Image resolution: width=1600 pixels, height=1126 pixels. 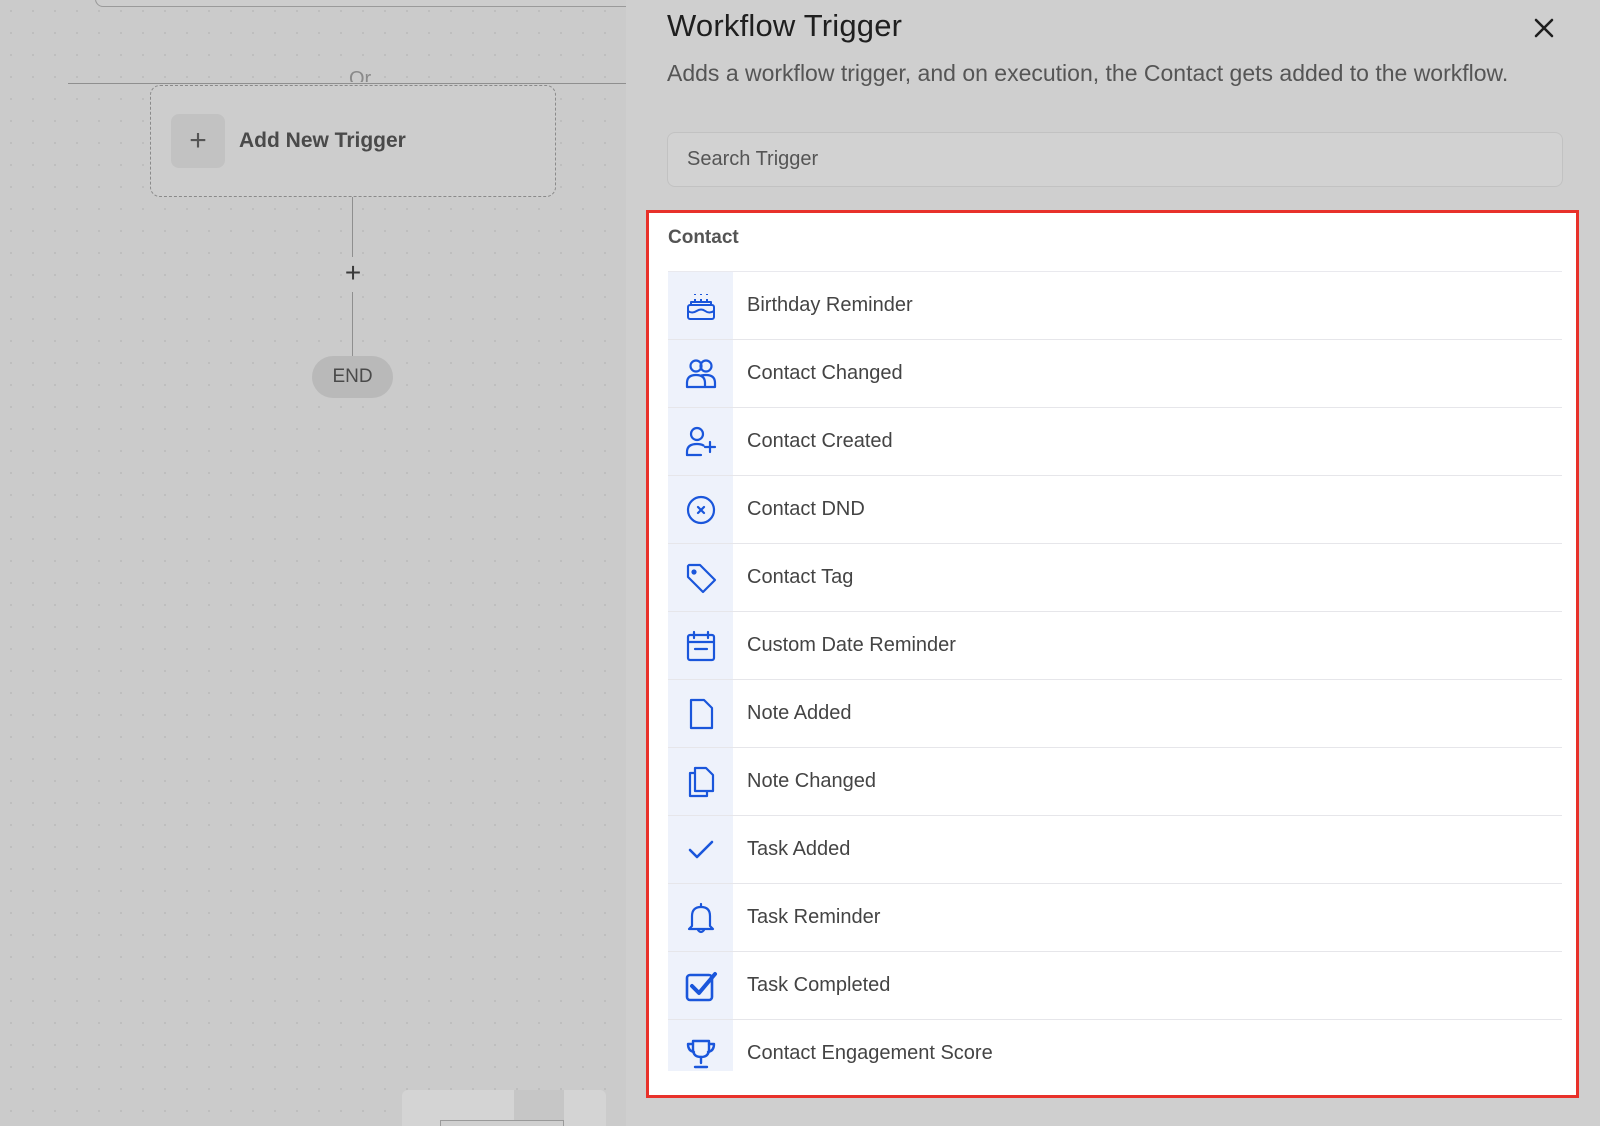 What do you see at coordinates (322, 140) in the screenshot?
I see `add-new-trigger-label: Add New Trigger` at bounding box center [322, 140].